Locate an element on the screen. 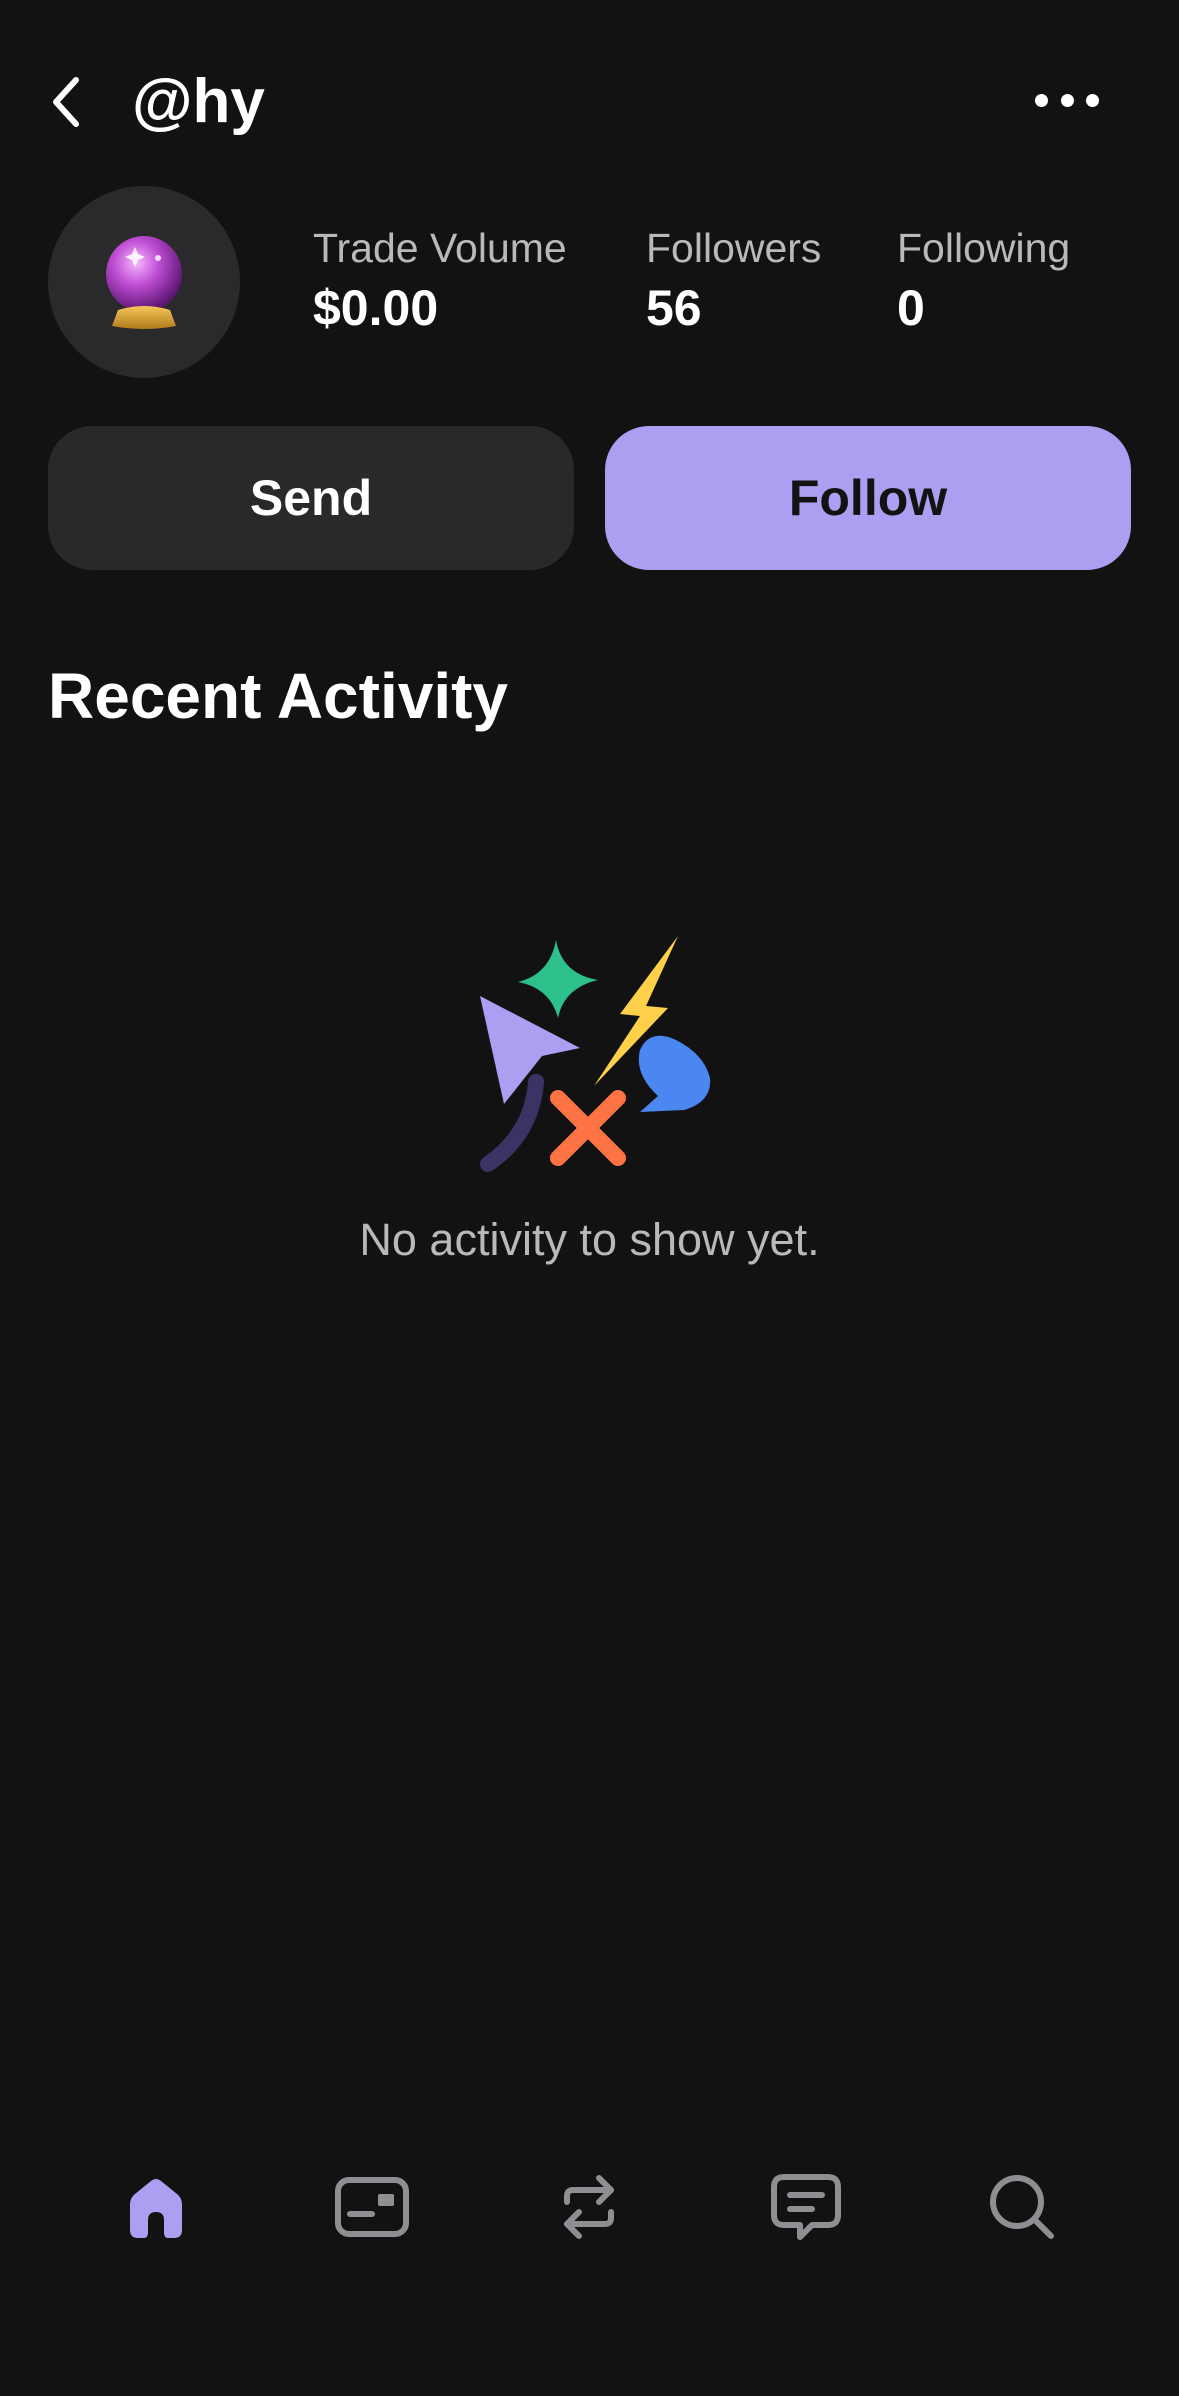  back-button is located at coordinates (72, 102).